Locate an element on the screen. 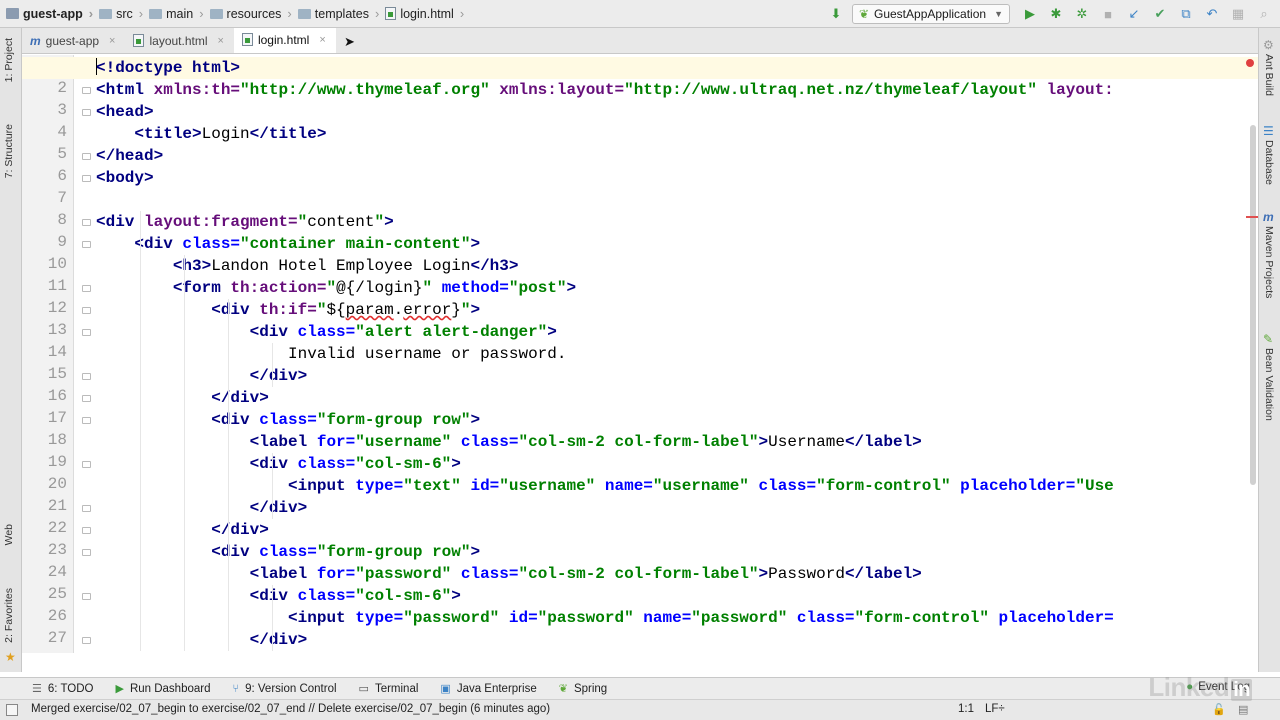 Image resolution: width=1280 pixels, height=720 pixels. version-control-tool-button: ⑂ 9: Version Control is located at coordinates (285, 689).